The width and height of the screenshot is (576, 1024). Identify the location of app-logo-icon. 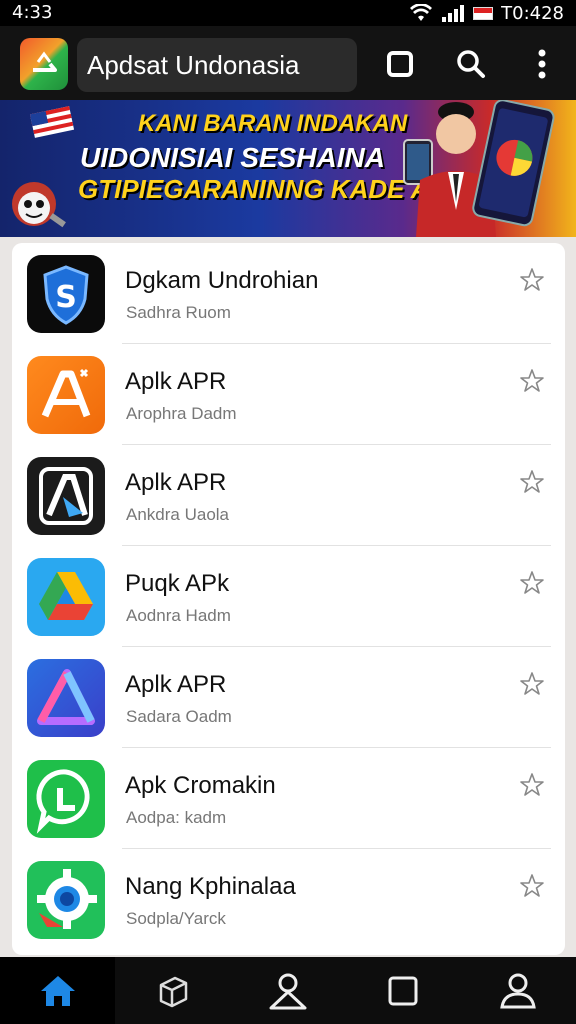
(44, 64).